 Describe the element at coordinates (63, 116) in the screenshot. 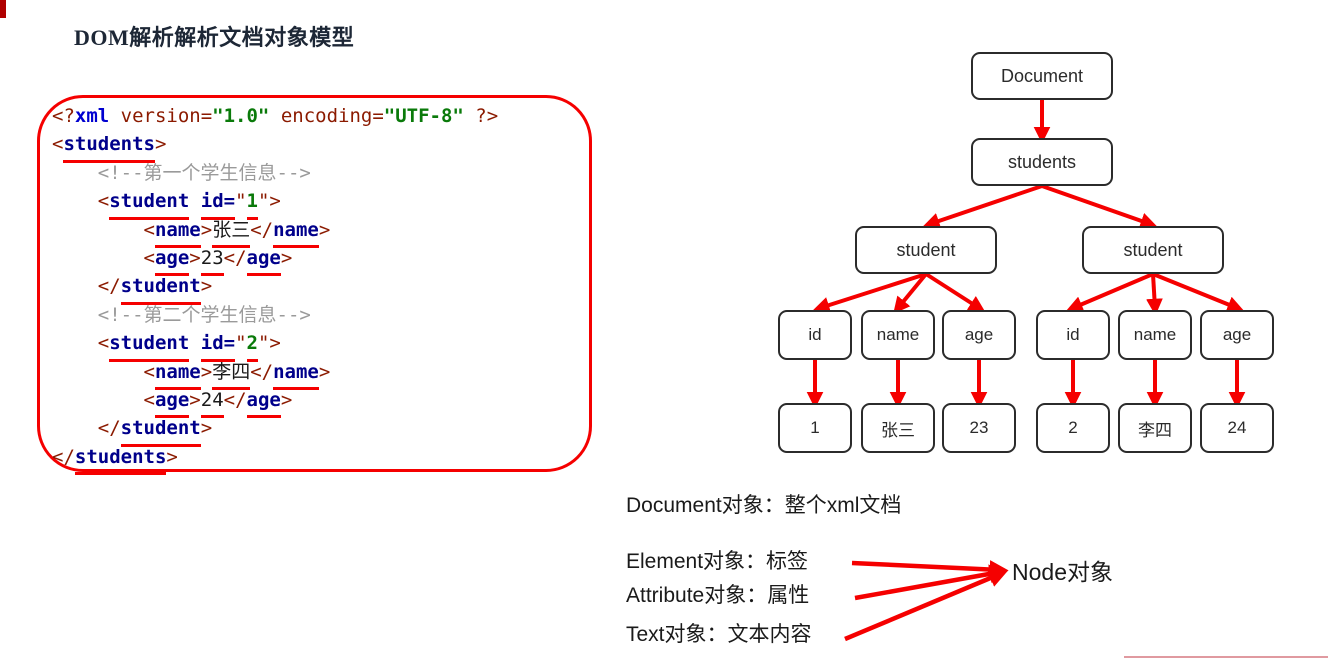

I see `code-token-pun: <?` at that location.